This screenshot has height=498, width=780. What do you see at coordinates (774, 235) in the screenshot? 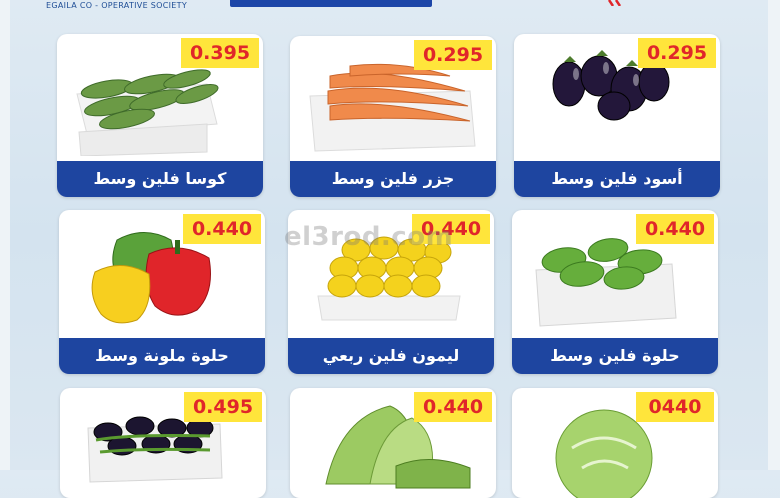
I see `right-border` at bounding box center [774, 235].